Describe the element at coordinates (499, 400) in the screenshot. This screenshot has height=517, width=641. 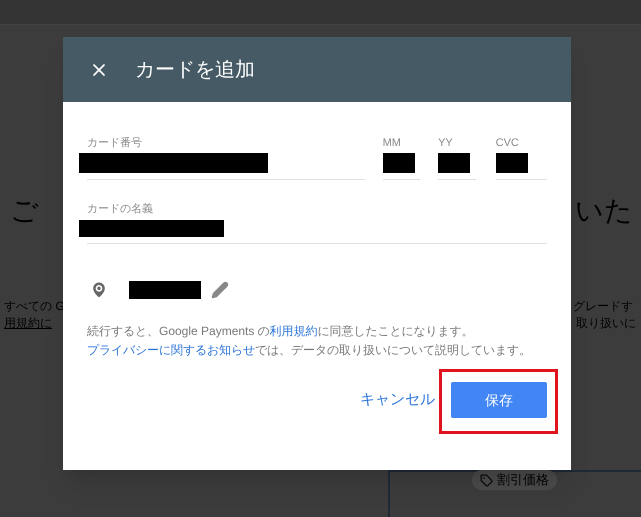
I see `save-button: 保存` at that location.